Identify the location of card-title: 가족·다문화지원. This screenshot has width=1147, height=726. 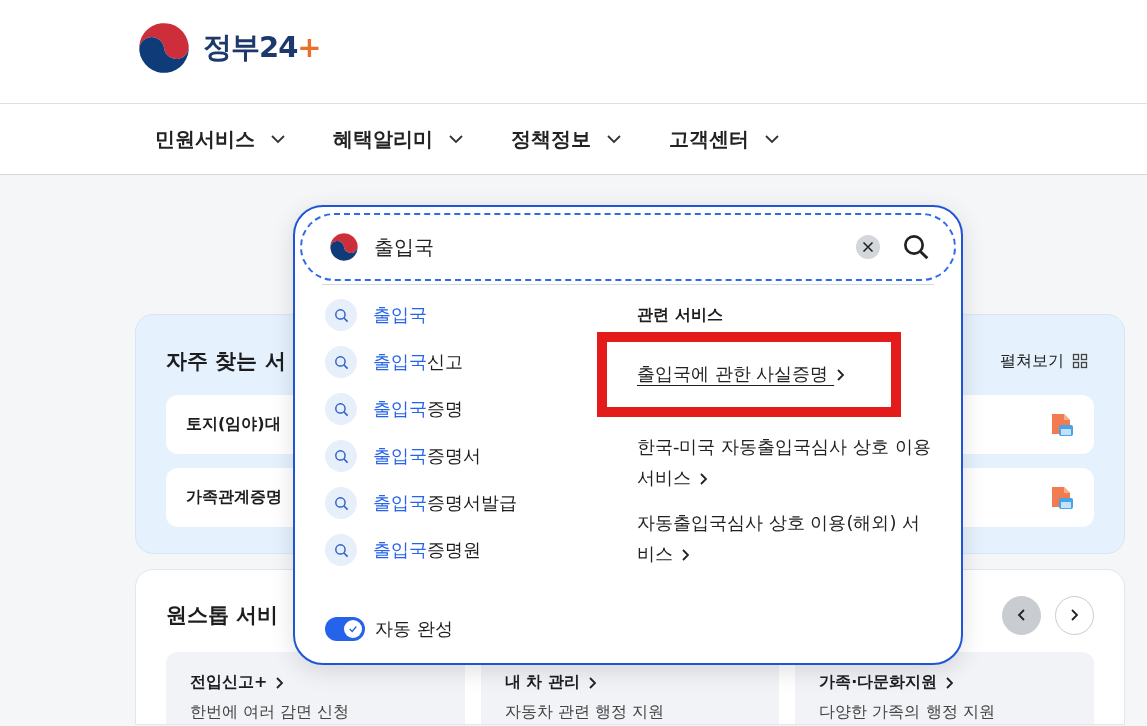
(878, 682).